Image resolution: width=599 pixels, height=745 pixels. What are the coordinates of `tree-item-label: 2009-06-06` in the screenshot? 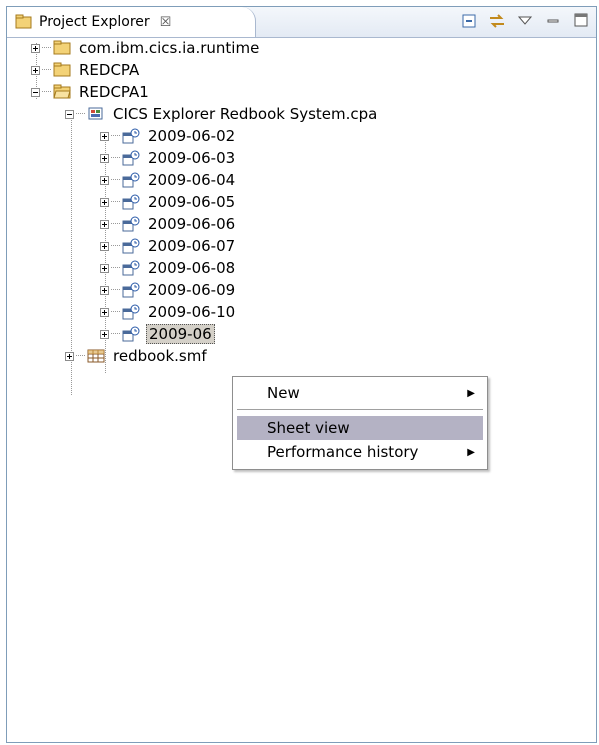 It's located at (192, 224).